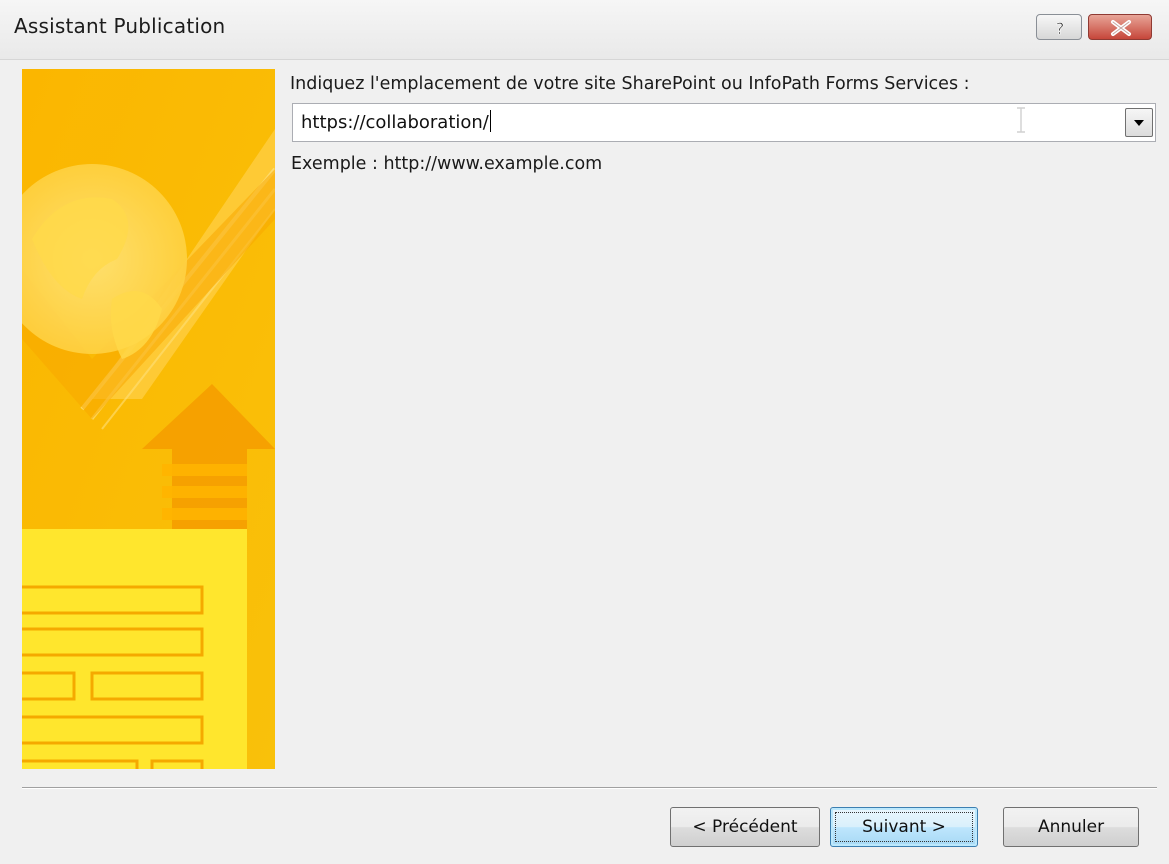 The image size is (1169, 864). Describe the element at coordinates (724, 122) in the screenshot. I see `location-combobox: https://collaboration/` at that location.